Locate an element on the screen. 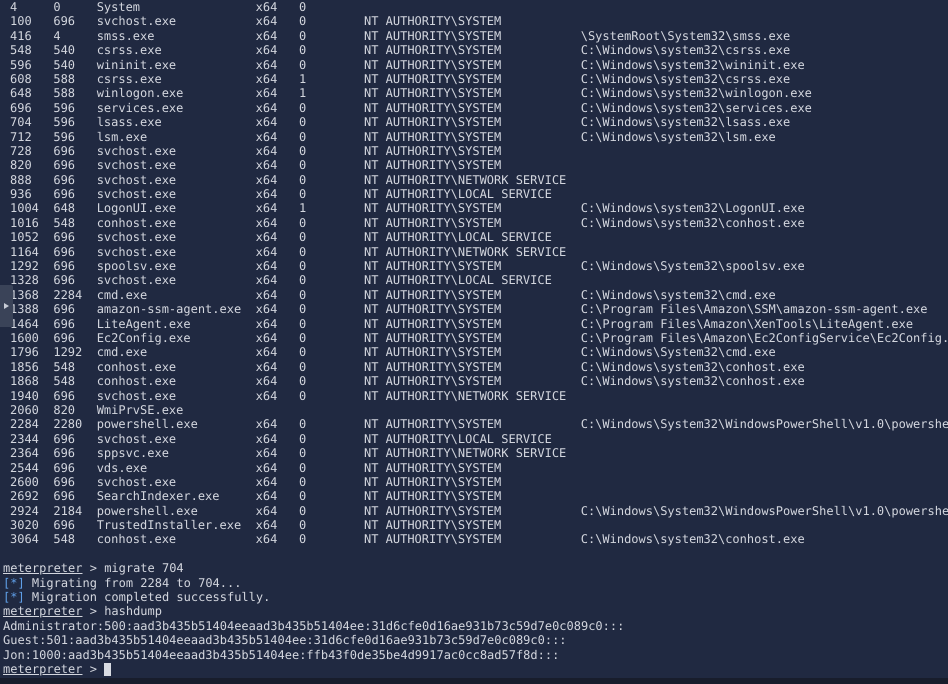  table-cell: amazon-ssm-agent.exe is located at coordinates (169, 309).